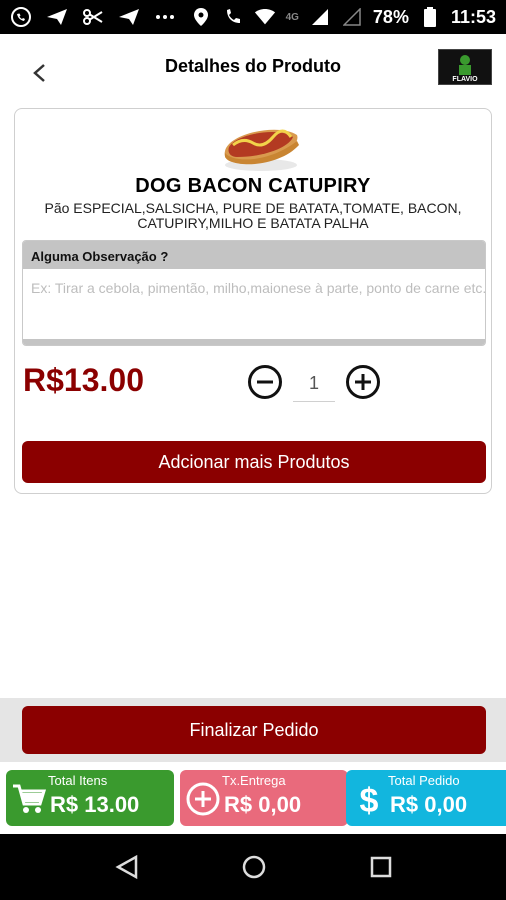  I want to click on nav-back-icon, so click(126, 867).